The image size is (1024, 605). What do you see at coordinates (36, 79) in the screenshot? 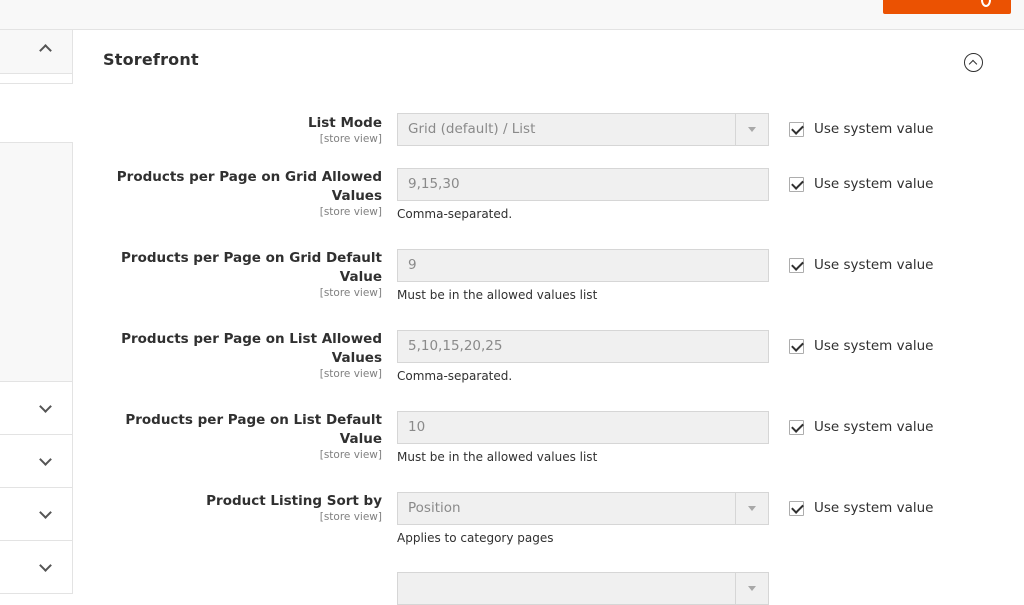
I see `sidebar-item` at bounding box center [36, 79].